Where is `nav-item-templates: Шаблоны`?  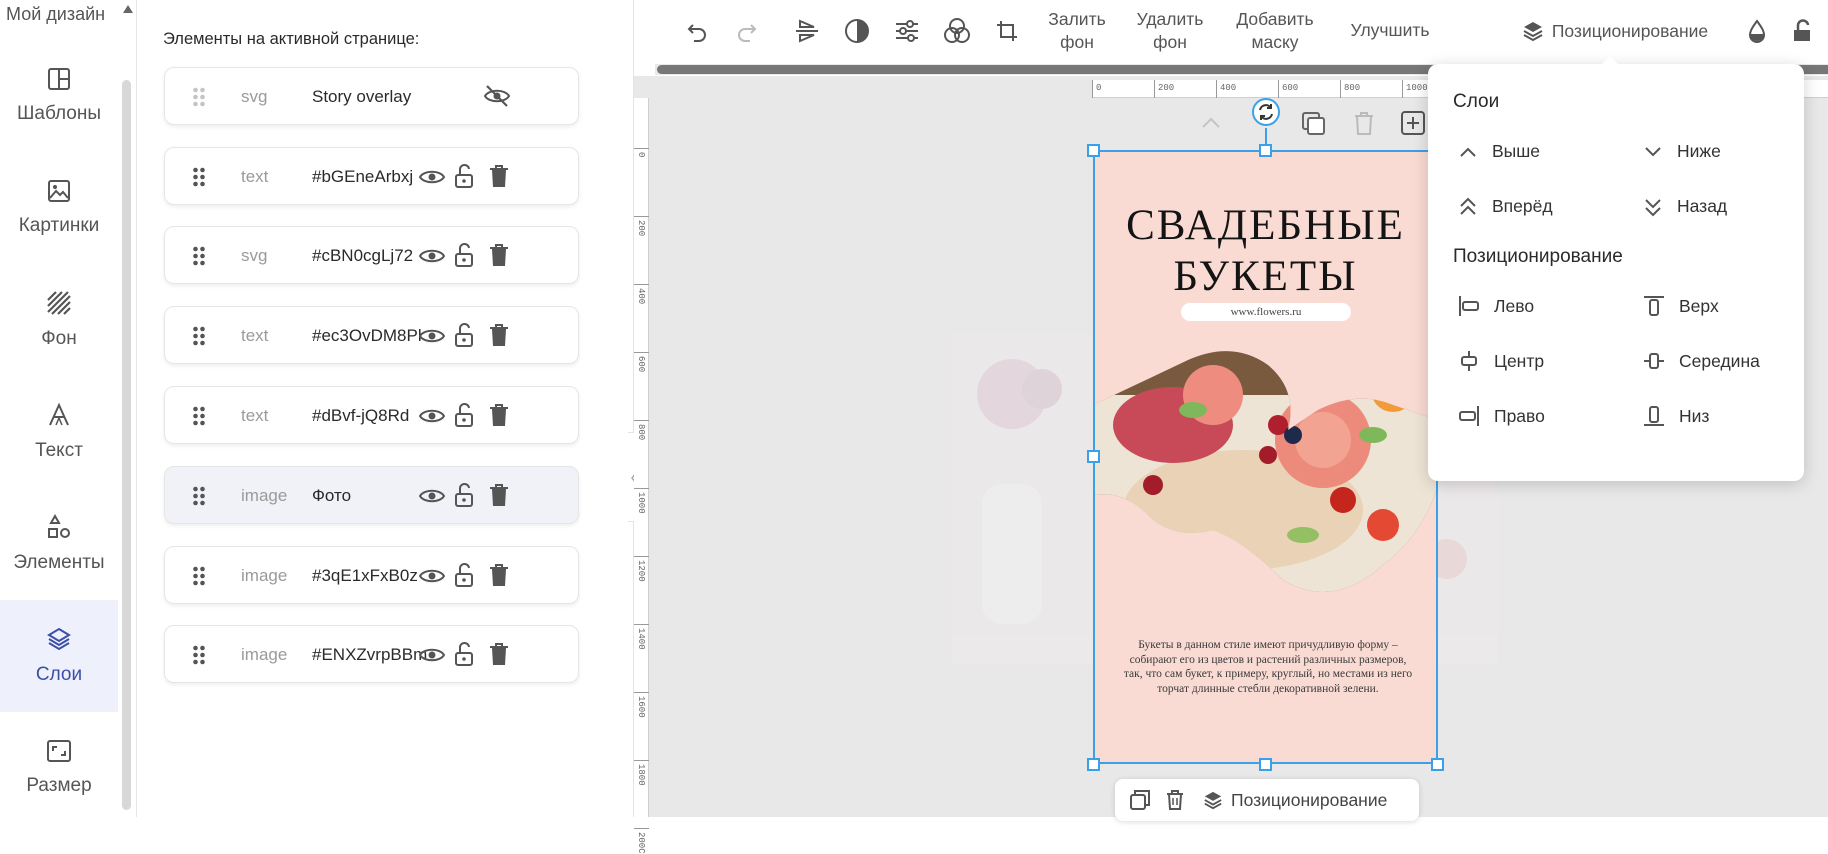
nav-item-templates: Шаблоны is located at coordinates (59, 96).